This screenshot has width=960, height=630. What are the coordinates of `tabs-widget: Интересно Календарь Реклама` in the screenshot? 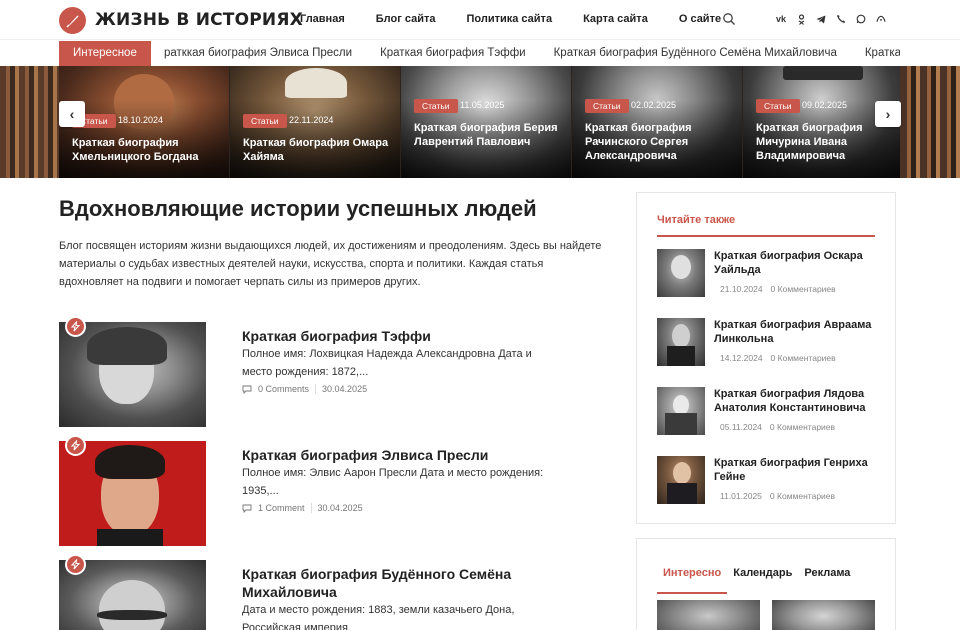 It's located at (766, 584).